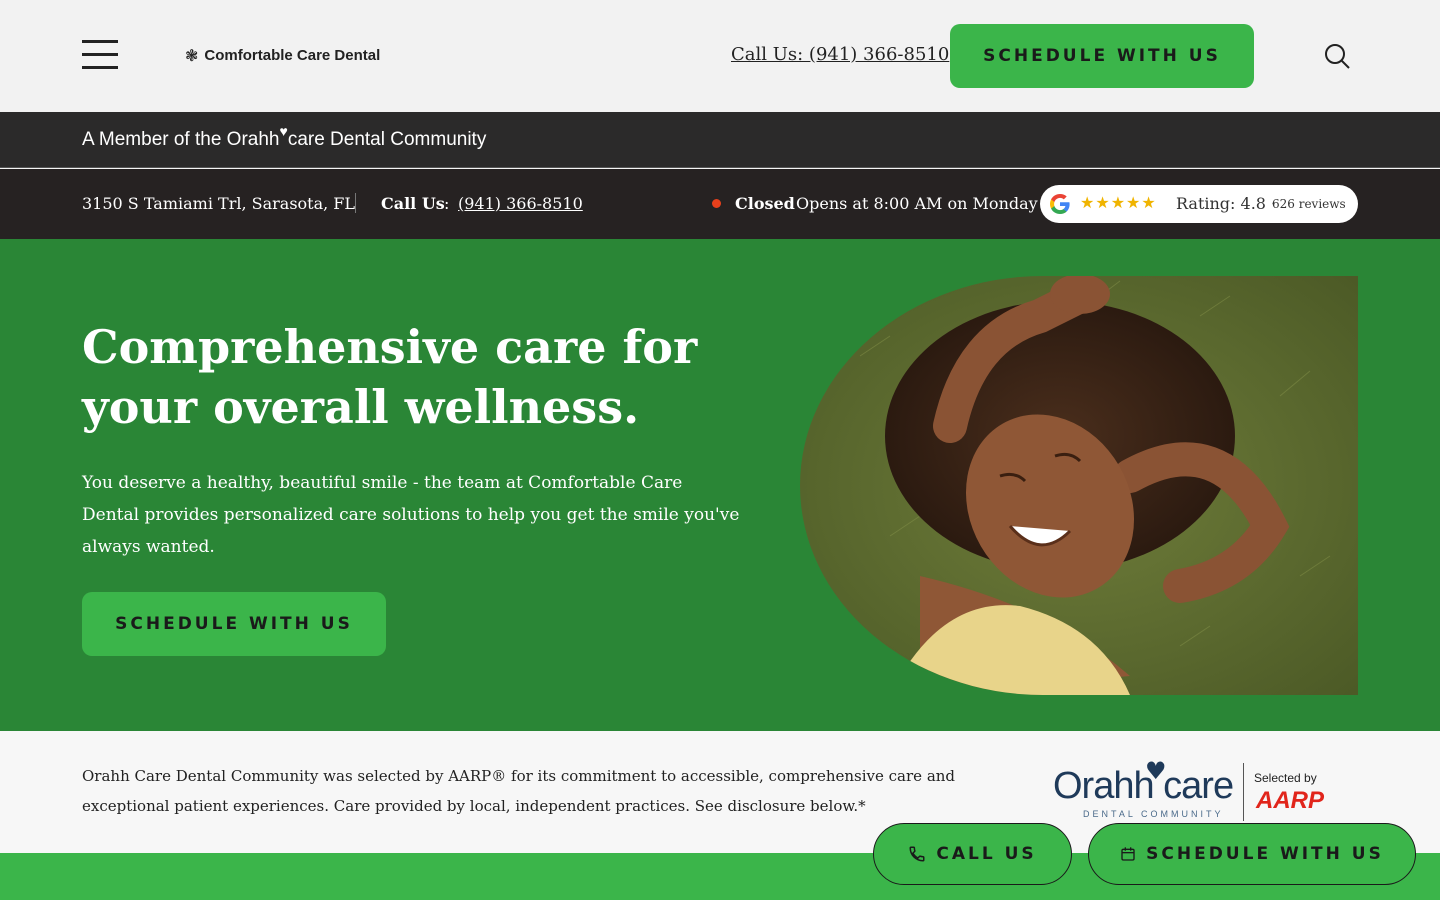 The image size is (1440, 900). What do you see at coordinates (917, 203) in the screenshot?
I see `status-hours: Opens at 8:00 AM on Monday` at bounding box center [917, 203].